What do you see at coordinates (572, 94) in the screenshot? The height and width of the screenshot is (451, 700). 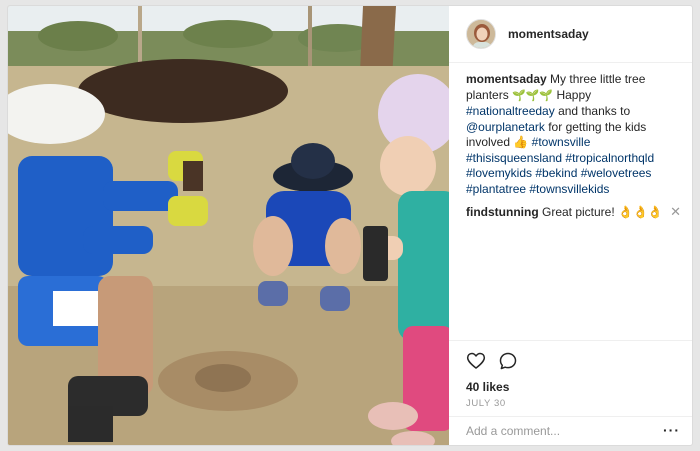 I see `caption-text-2: Happy` at bounding box center [572, 94].